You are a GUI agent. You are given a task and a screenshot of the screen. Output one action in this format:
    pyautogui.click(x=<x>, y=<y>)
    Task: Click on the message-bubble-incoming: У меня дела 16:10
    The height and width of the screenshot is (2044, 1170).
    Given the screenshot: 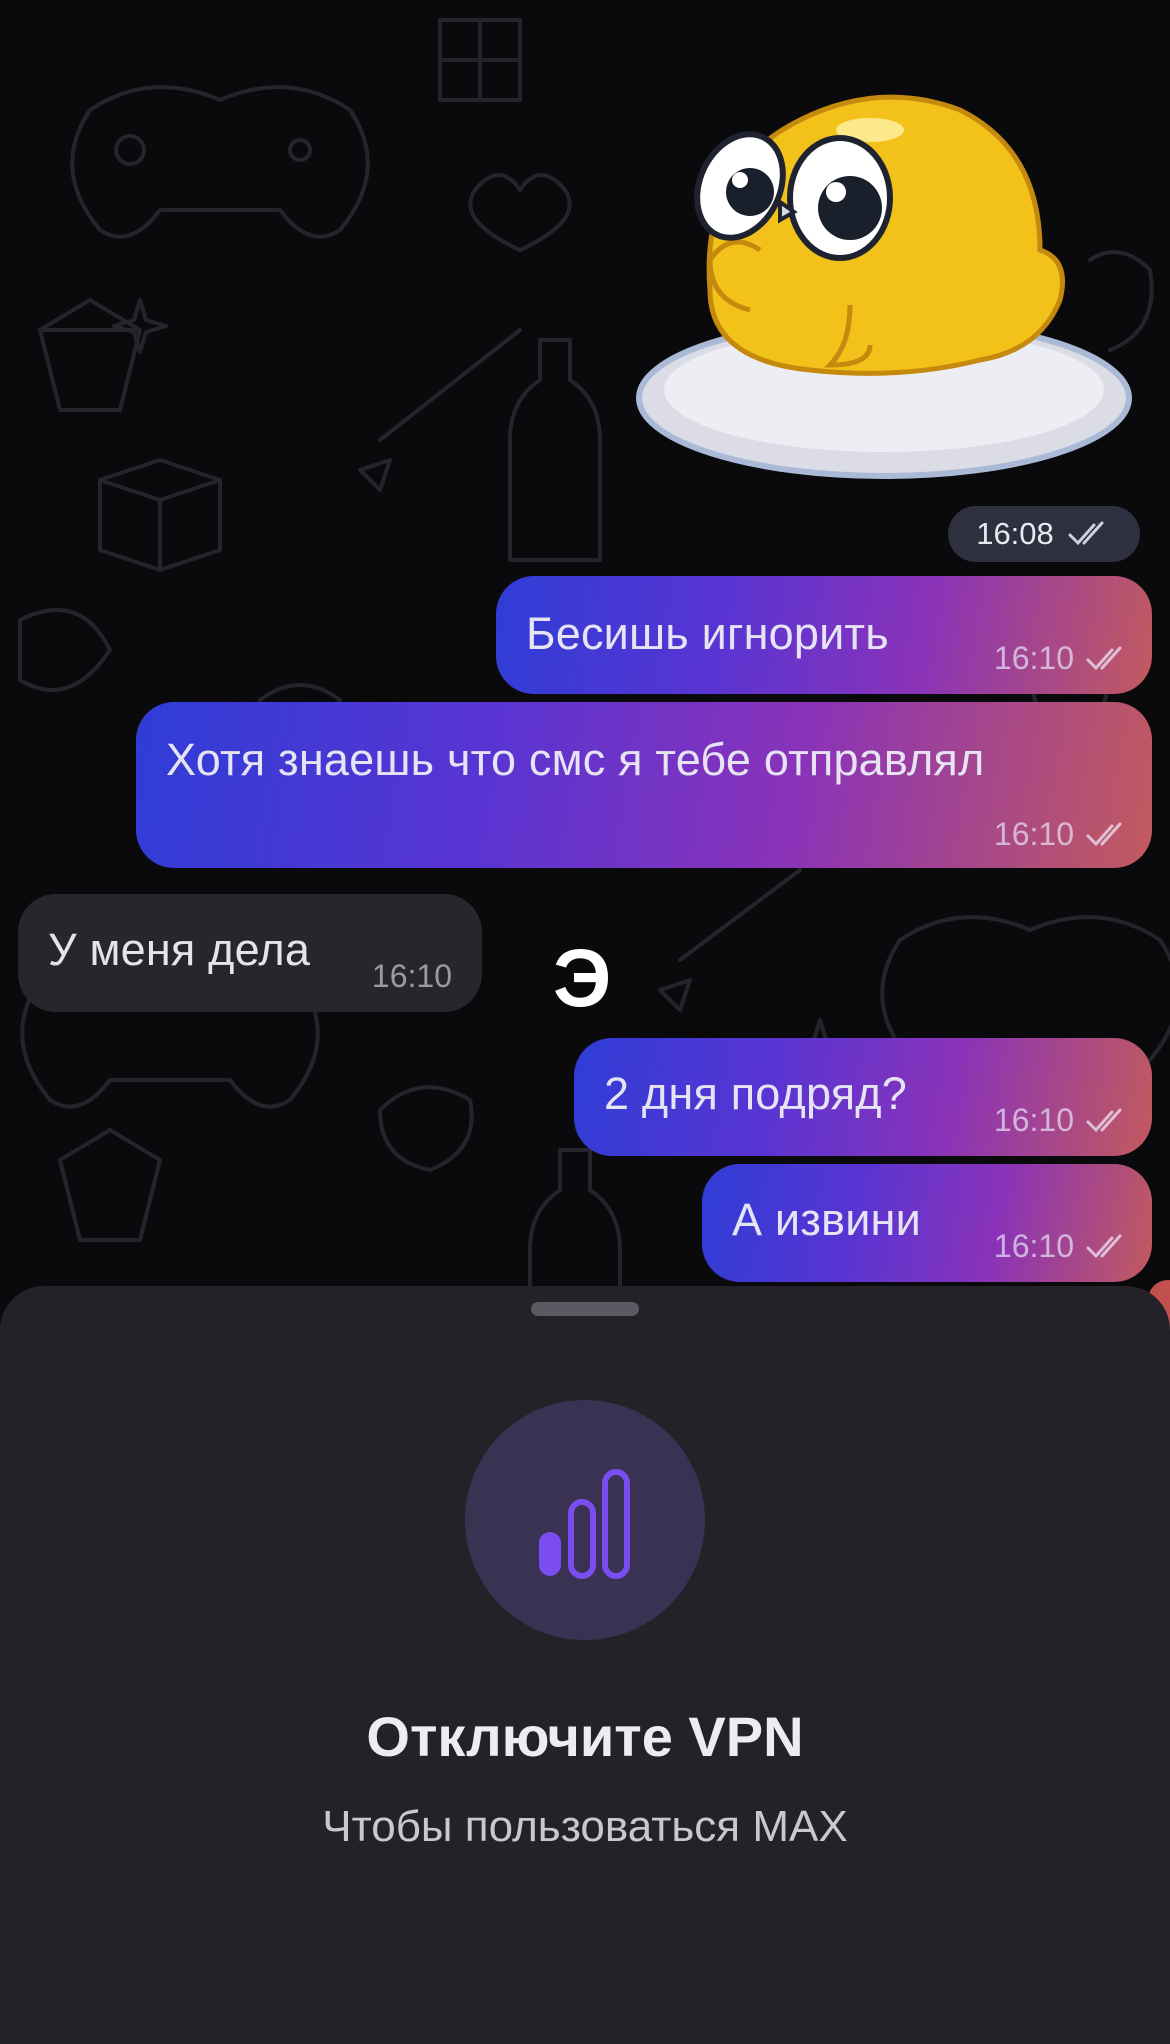 What is the action you would take?
    pyautogui.click(x=250, y=953)
    